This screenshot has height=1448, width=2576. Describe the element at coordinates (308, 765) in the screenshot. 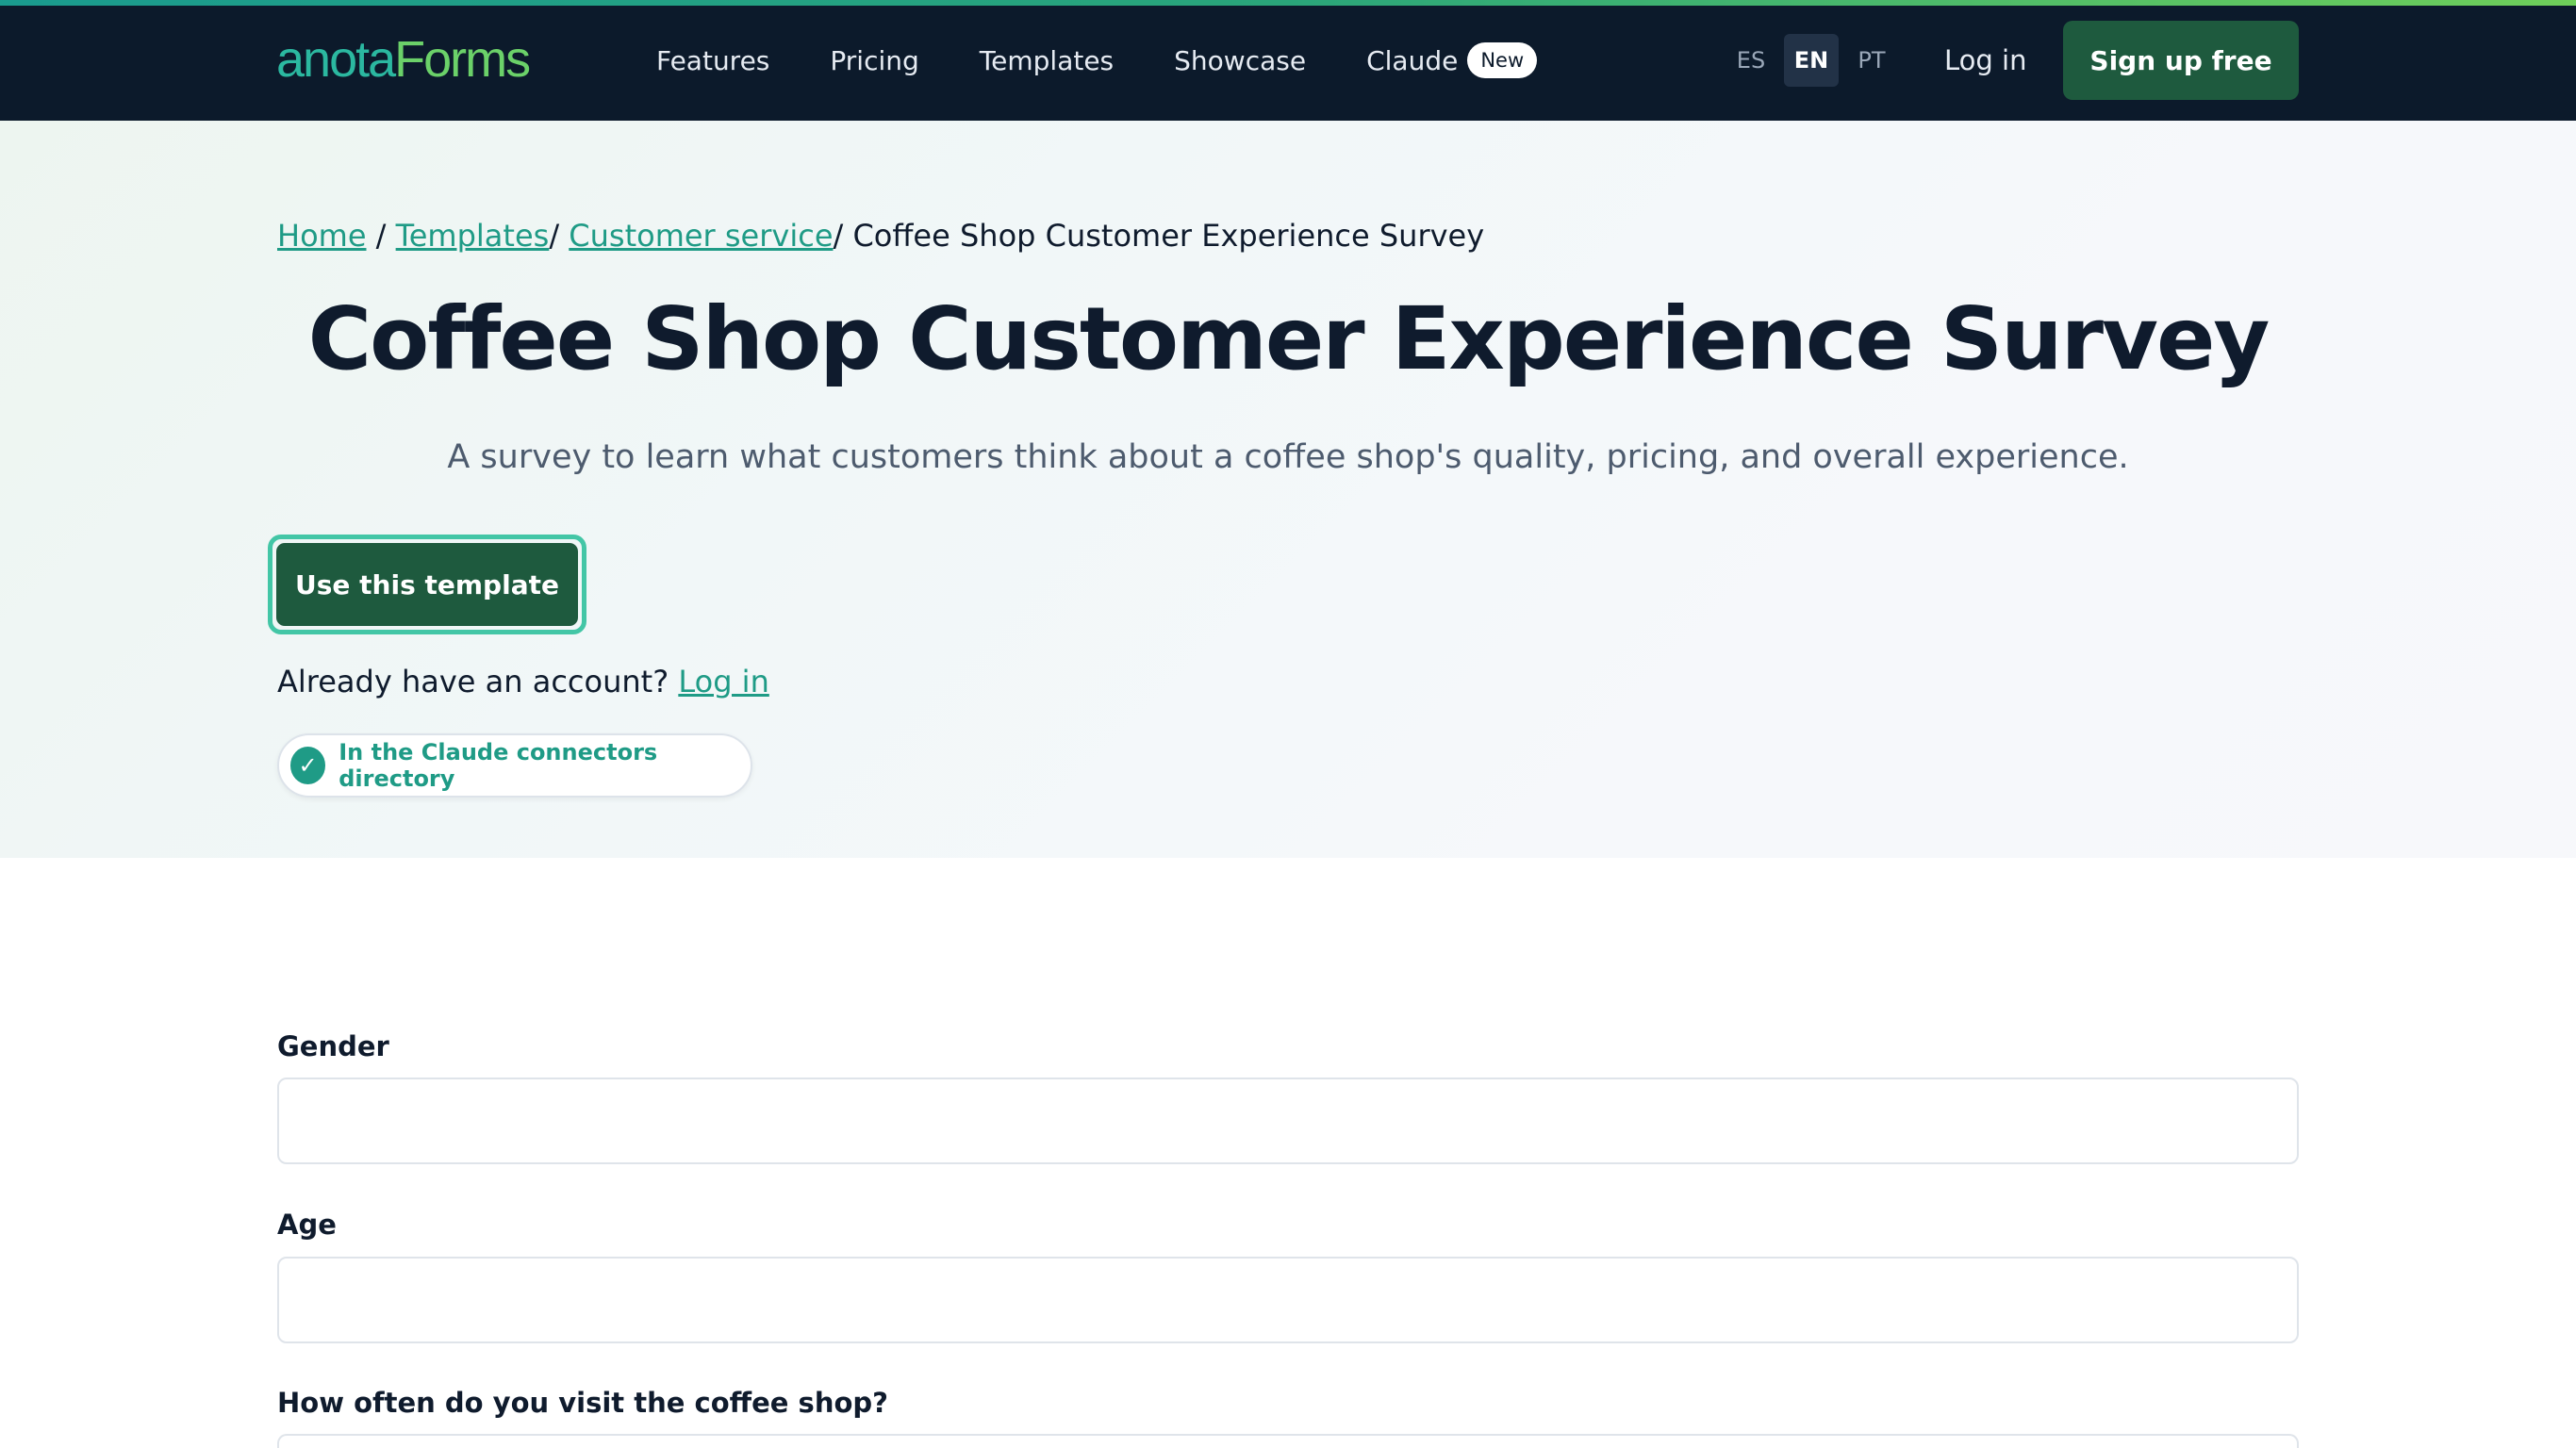

I see `check-circle-icon: ✓` at that location.